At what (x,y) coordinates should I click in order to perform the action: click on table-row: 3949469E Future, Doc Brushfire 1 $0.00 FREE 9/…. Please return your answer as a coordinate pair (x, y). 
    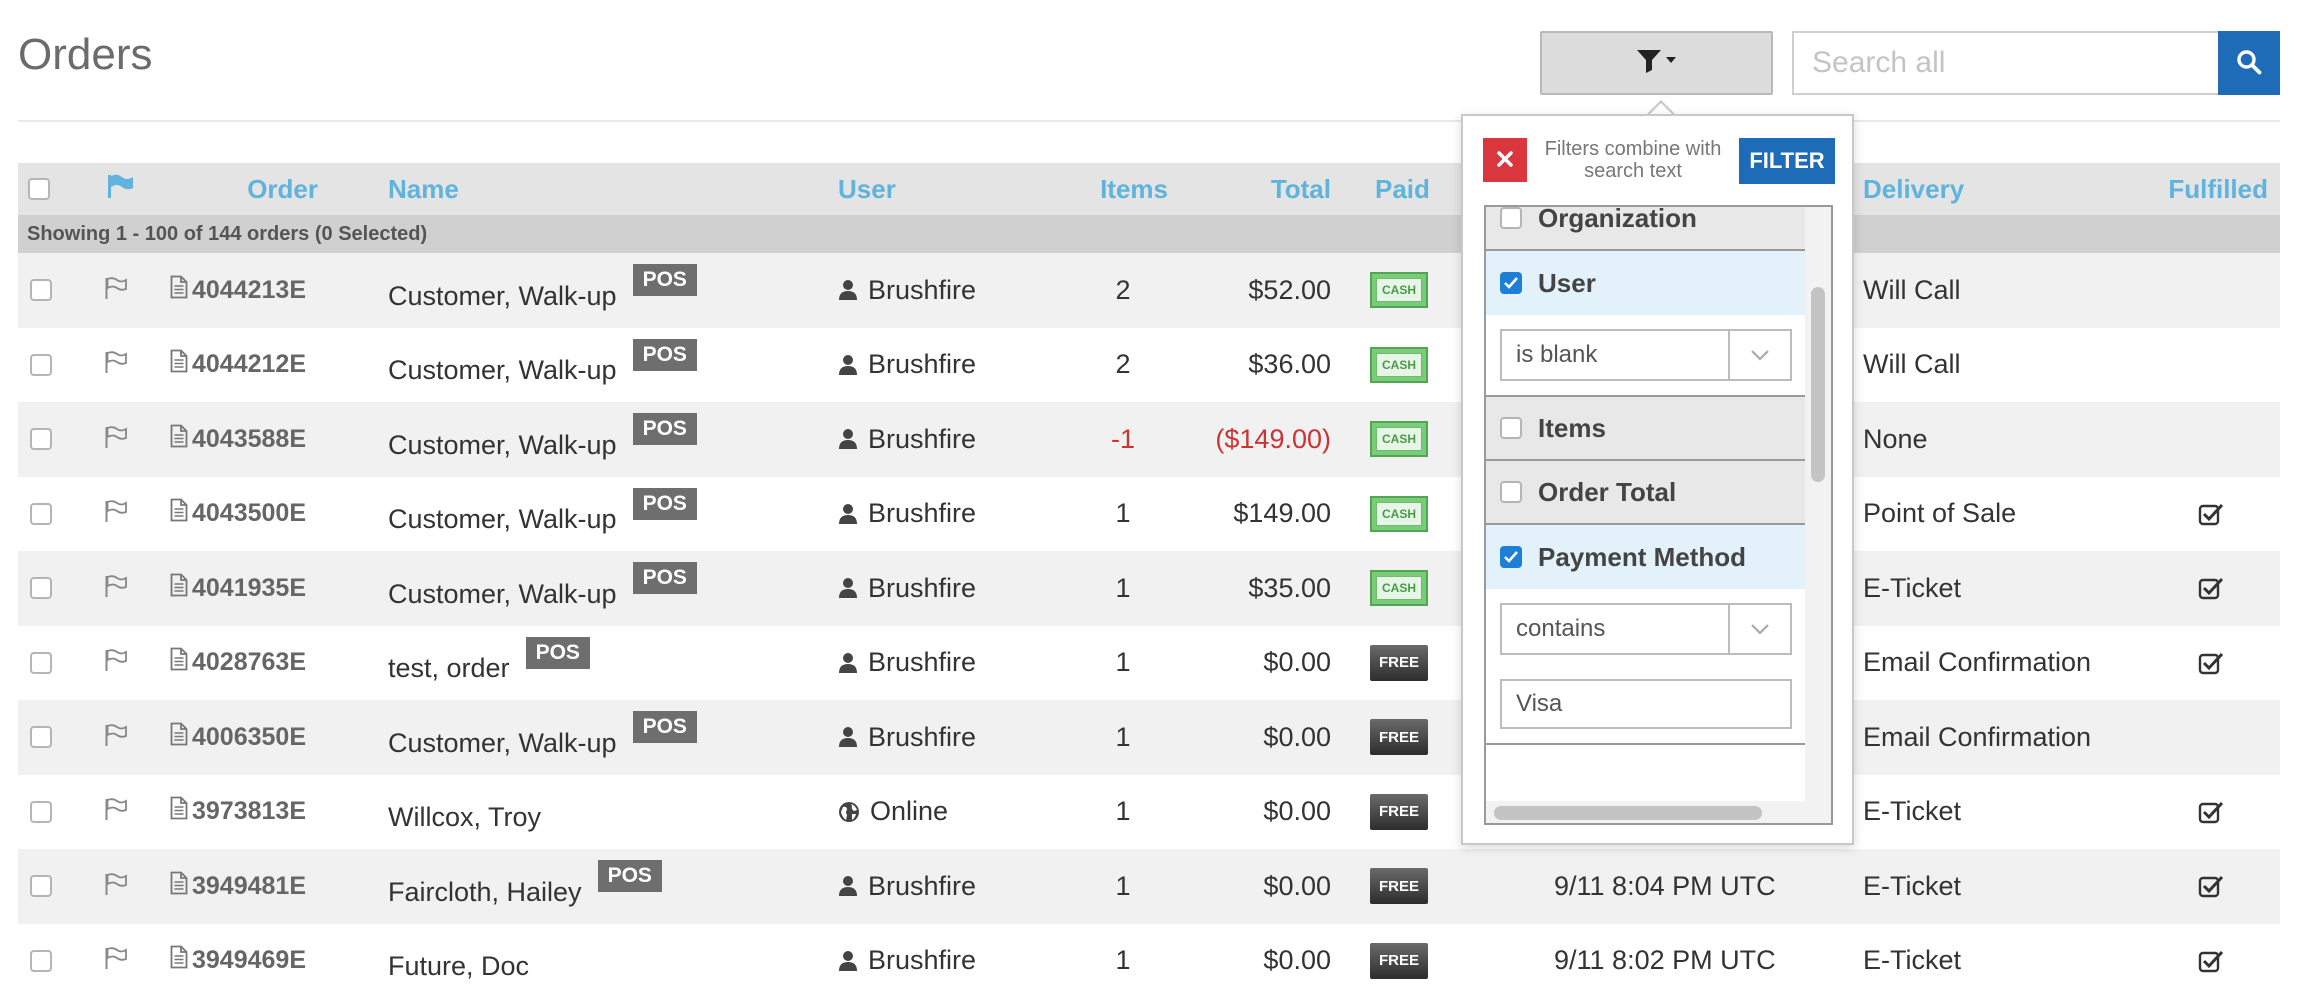
    Looking at the image, I should click on (1149, 959).